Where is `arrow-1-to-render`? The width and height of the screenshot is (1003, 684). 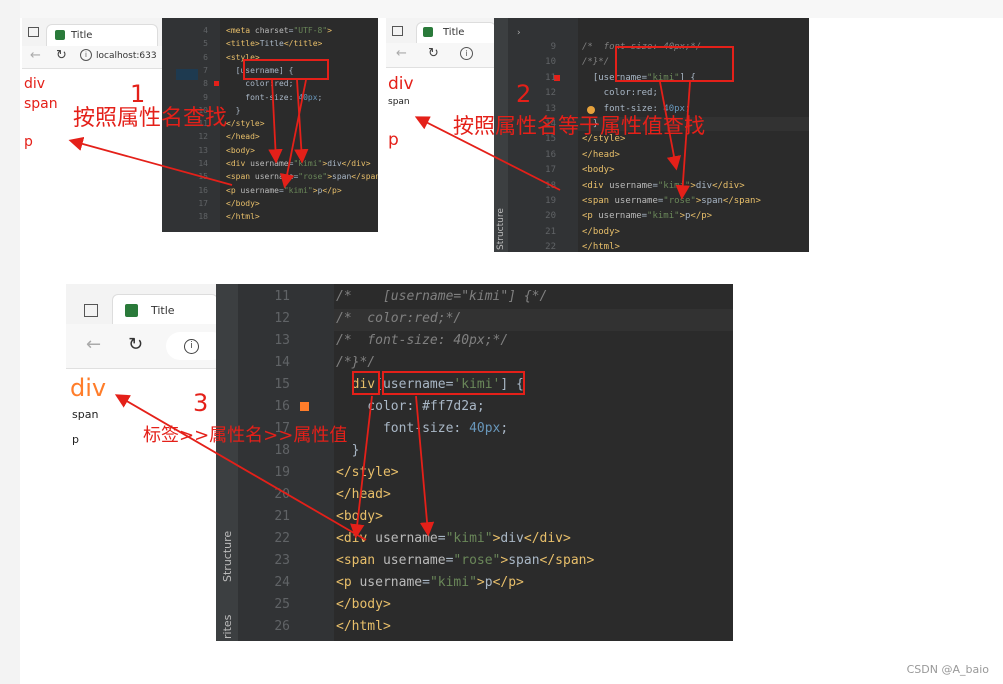 arrow-1-to-render is located at coordinates (150, 161).